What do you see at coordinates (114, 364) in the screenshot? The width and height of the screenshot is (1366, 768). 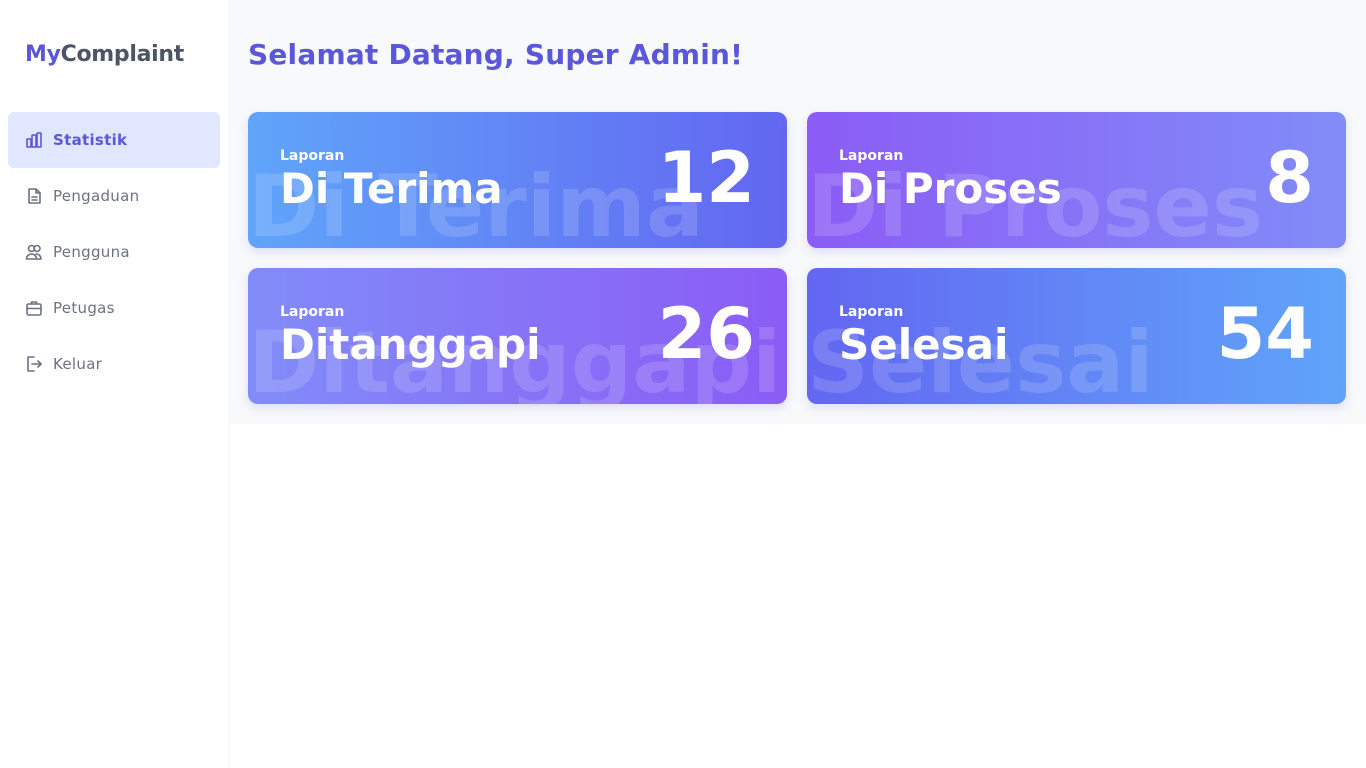 I see `sidebar-item-keluar: Keluar` at bounding box center [114, 364].